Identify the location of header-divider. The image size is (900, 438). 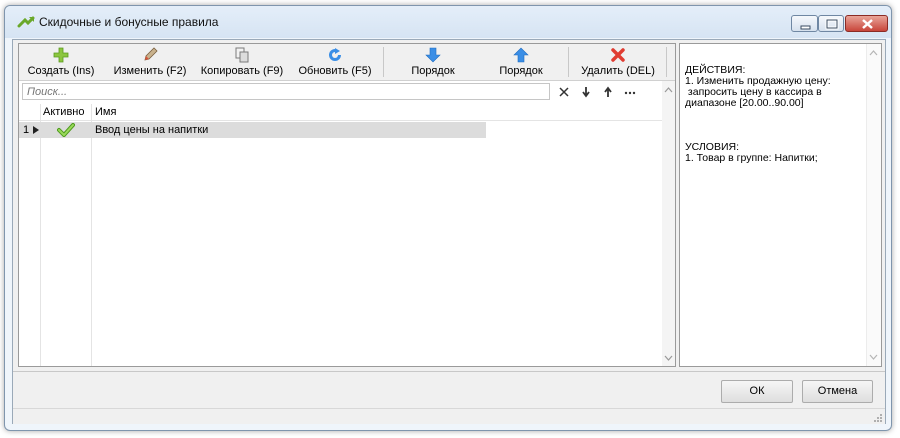
(340, 120).